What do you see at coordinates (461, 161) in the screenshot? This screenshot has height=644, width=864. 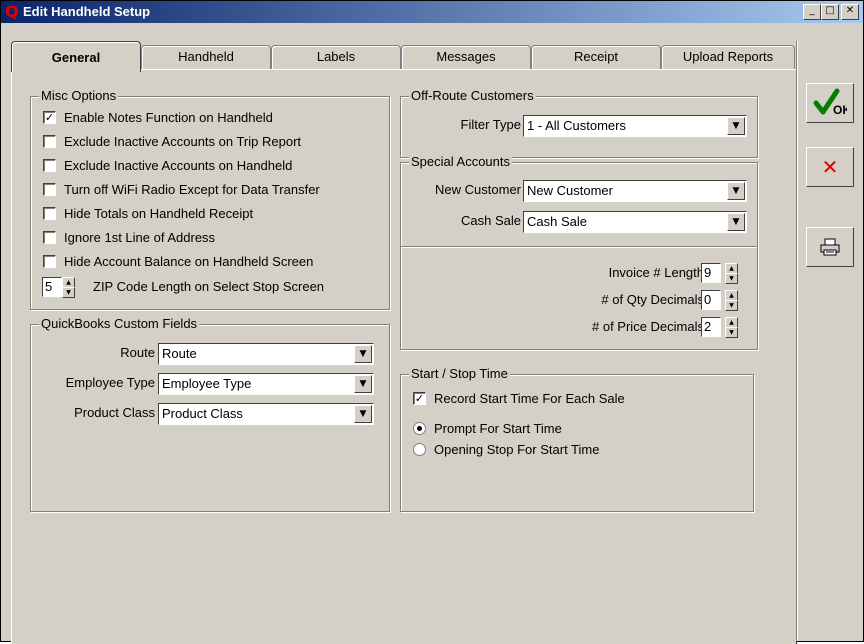 I see `special-accounts-title: Special Accounts` at bounding box center [461, 161].